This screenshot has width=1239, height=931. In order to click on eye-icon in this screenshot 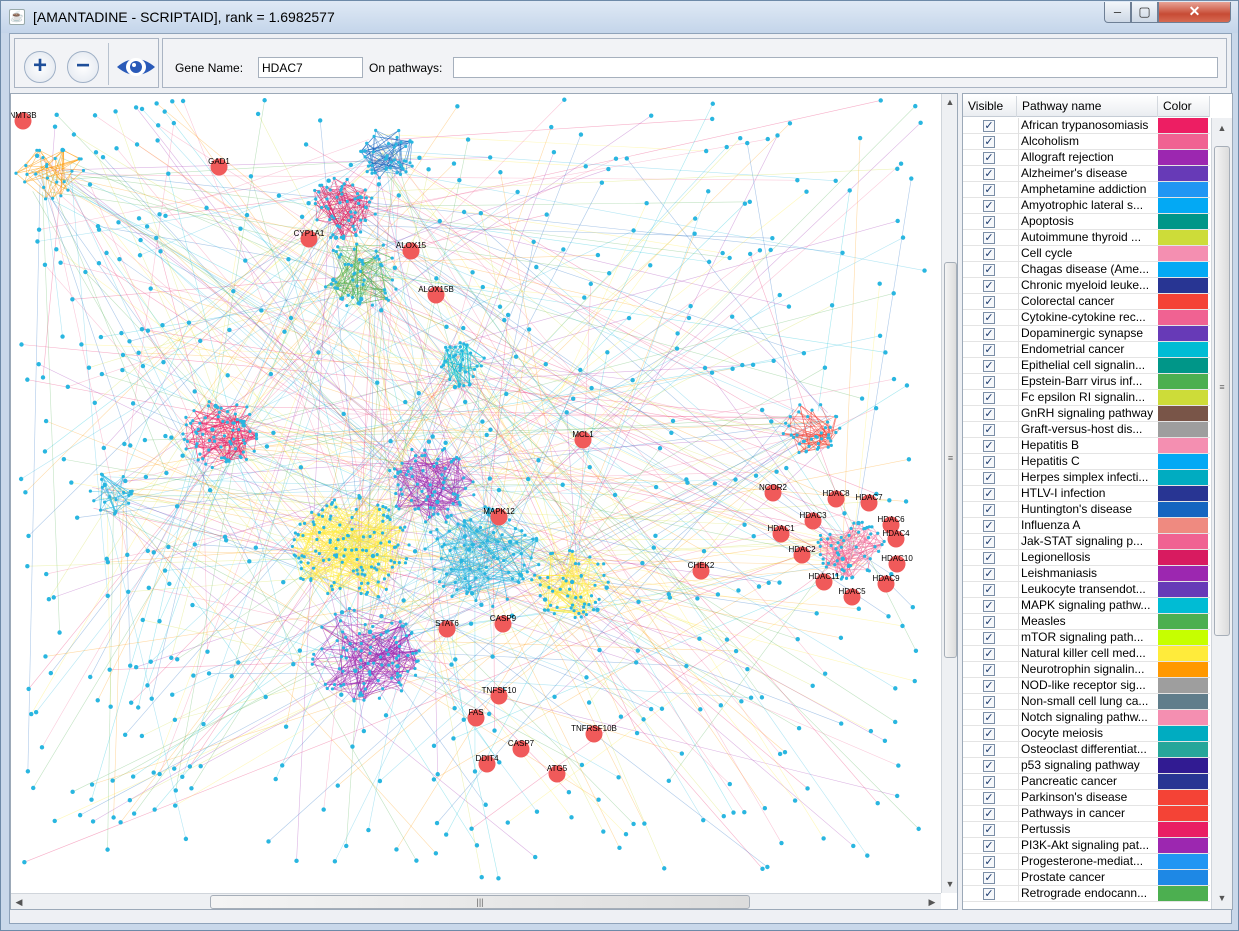, I will do `click(136, 67)`.